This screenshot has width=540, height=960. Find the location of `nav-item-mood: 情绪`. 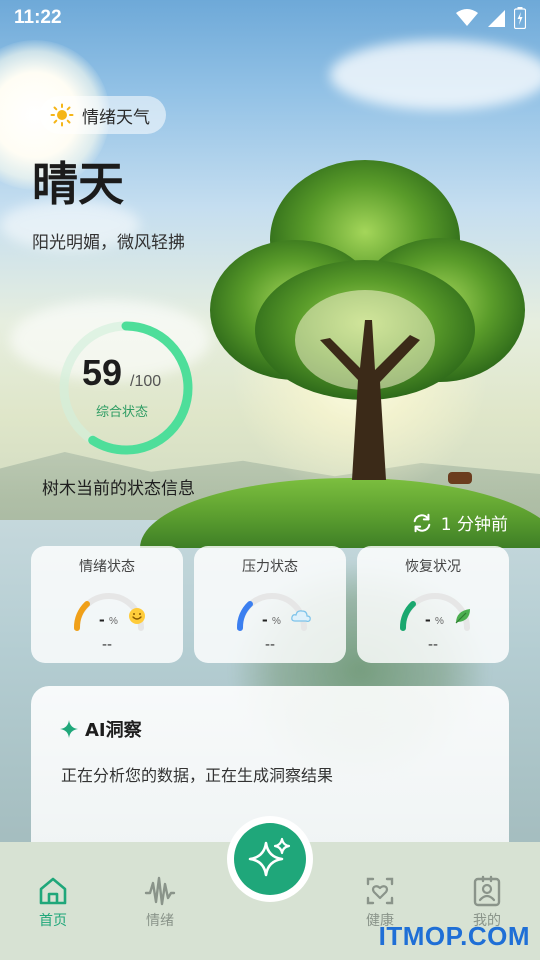

nav-item-mood: 情绪 is located at coordinates (160, 902).